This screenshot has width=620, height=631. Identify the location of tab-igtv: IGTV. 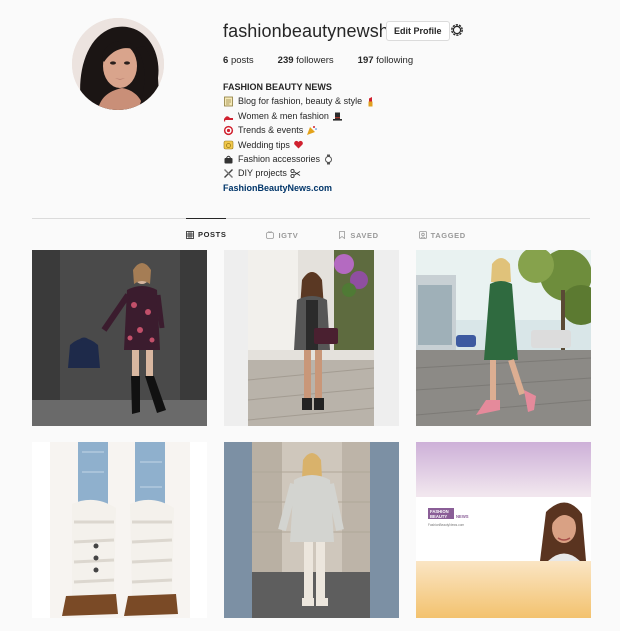
(282, 235).